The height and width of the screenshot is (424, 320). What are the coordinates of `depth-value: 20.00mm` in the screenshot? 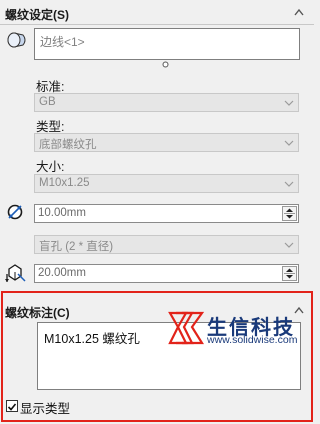 It's located at (62, 273).